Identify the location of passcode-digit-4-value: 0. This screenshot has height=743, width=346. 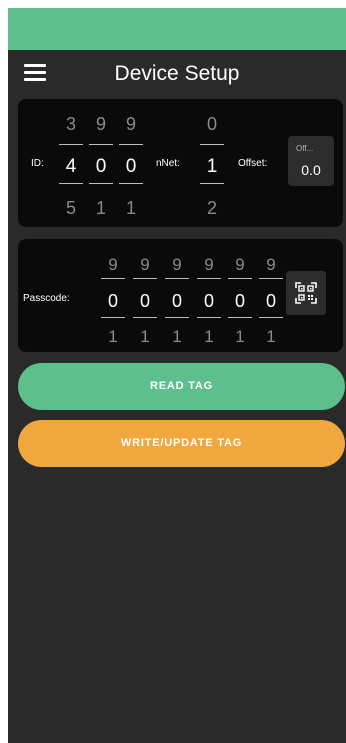
(208, 301).